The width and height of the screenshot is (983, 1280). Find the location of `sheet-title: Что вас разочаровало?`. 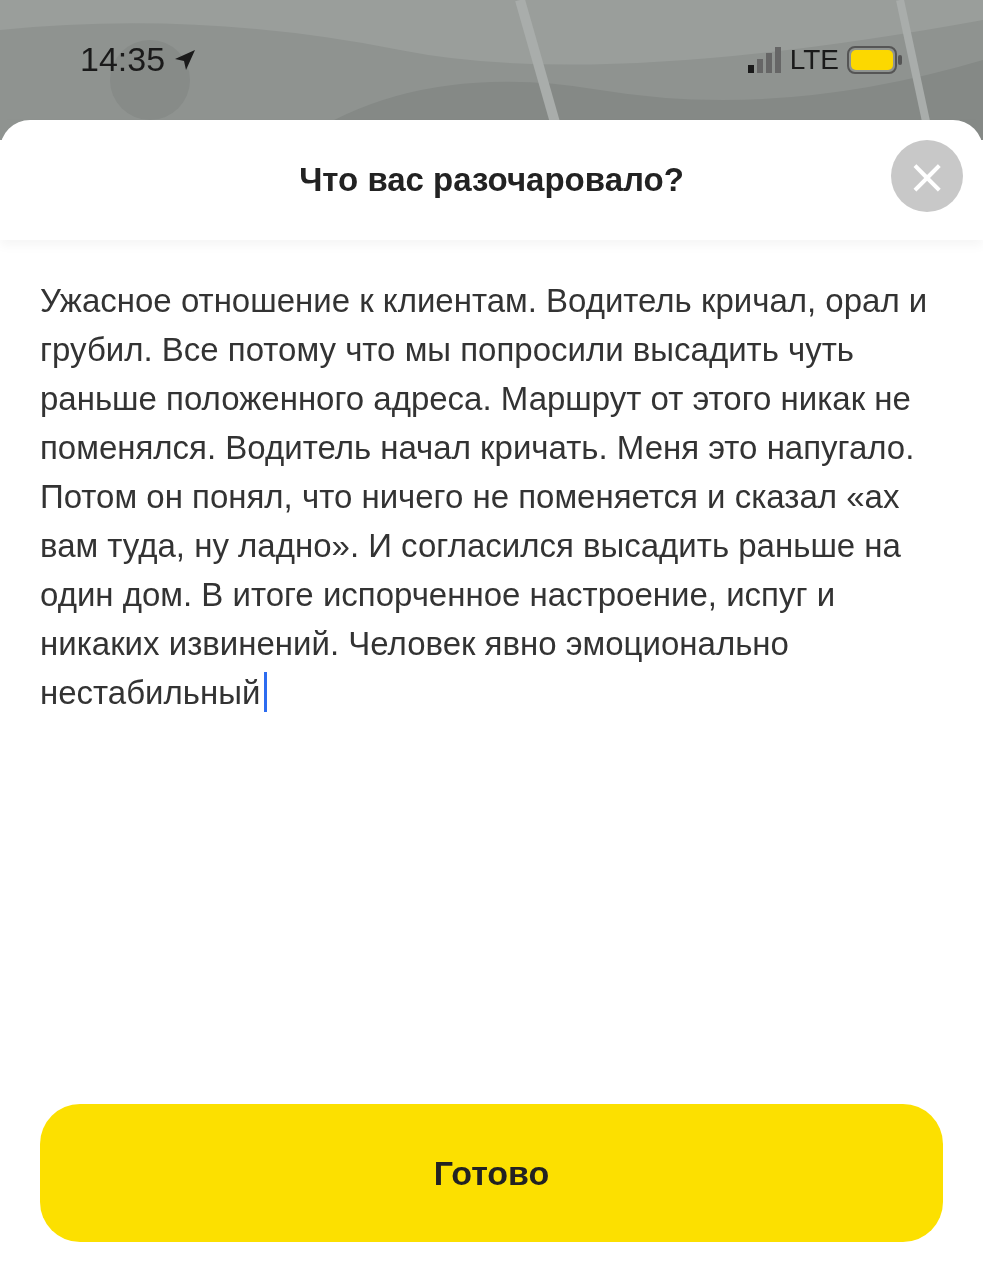

sheet-title: Что вас разочаровало? is located at coordinates (491, 180).